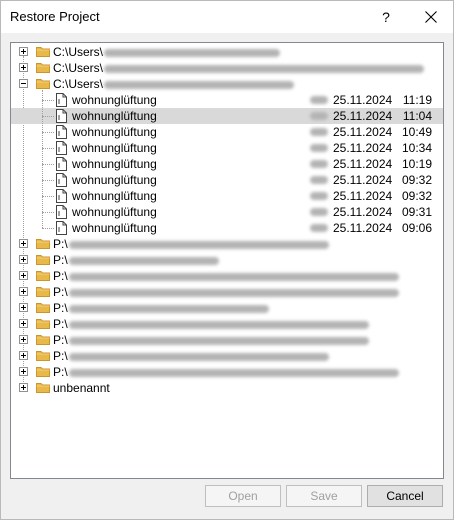 Image resolution: width=454 pixels, height=520 pixels. I want to click on version-time: 09:32, so click(416, 196).